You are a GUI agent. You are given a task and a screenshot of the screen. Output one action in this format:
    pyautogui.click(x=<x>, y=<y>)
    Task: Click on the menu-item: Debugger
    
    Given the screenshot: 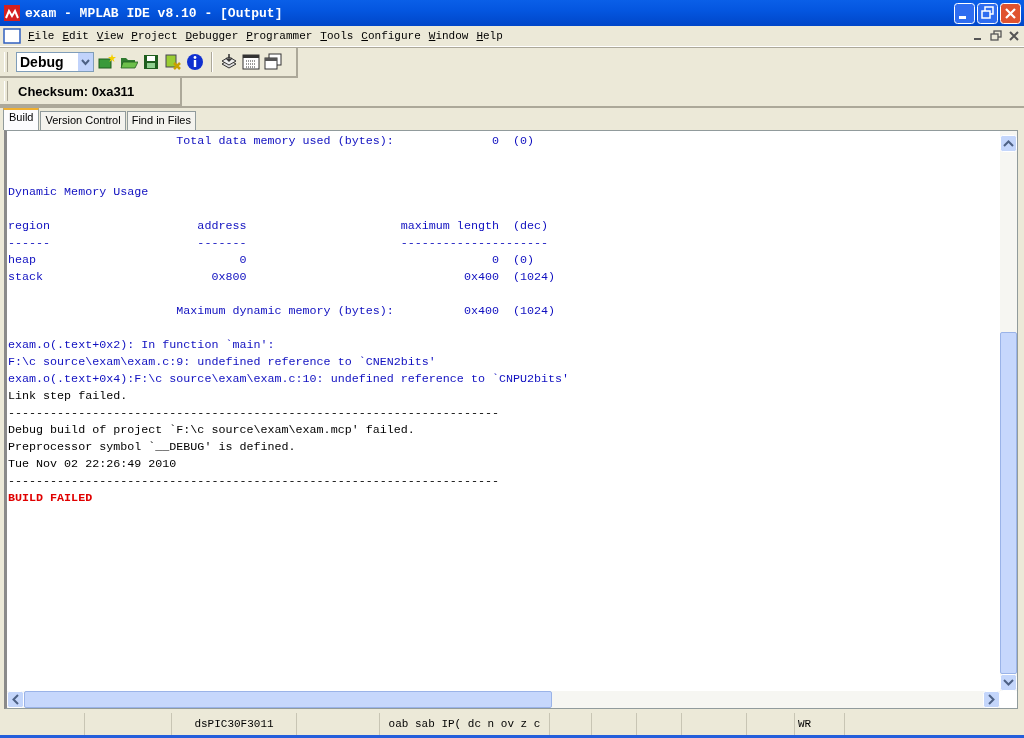 What is the action you would take?
    pyautogui.click(x=212, y=36)
    